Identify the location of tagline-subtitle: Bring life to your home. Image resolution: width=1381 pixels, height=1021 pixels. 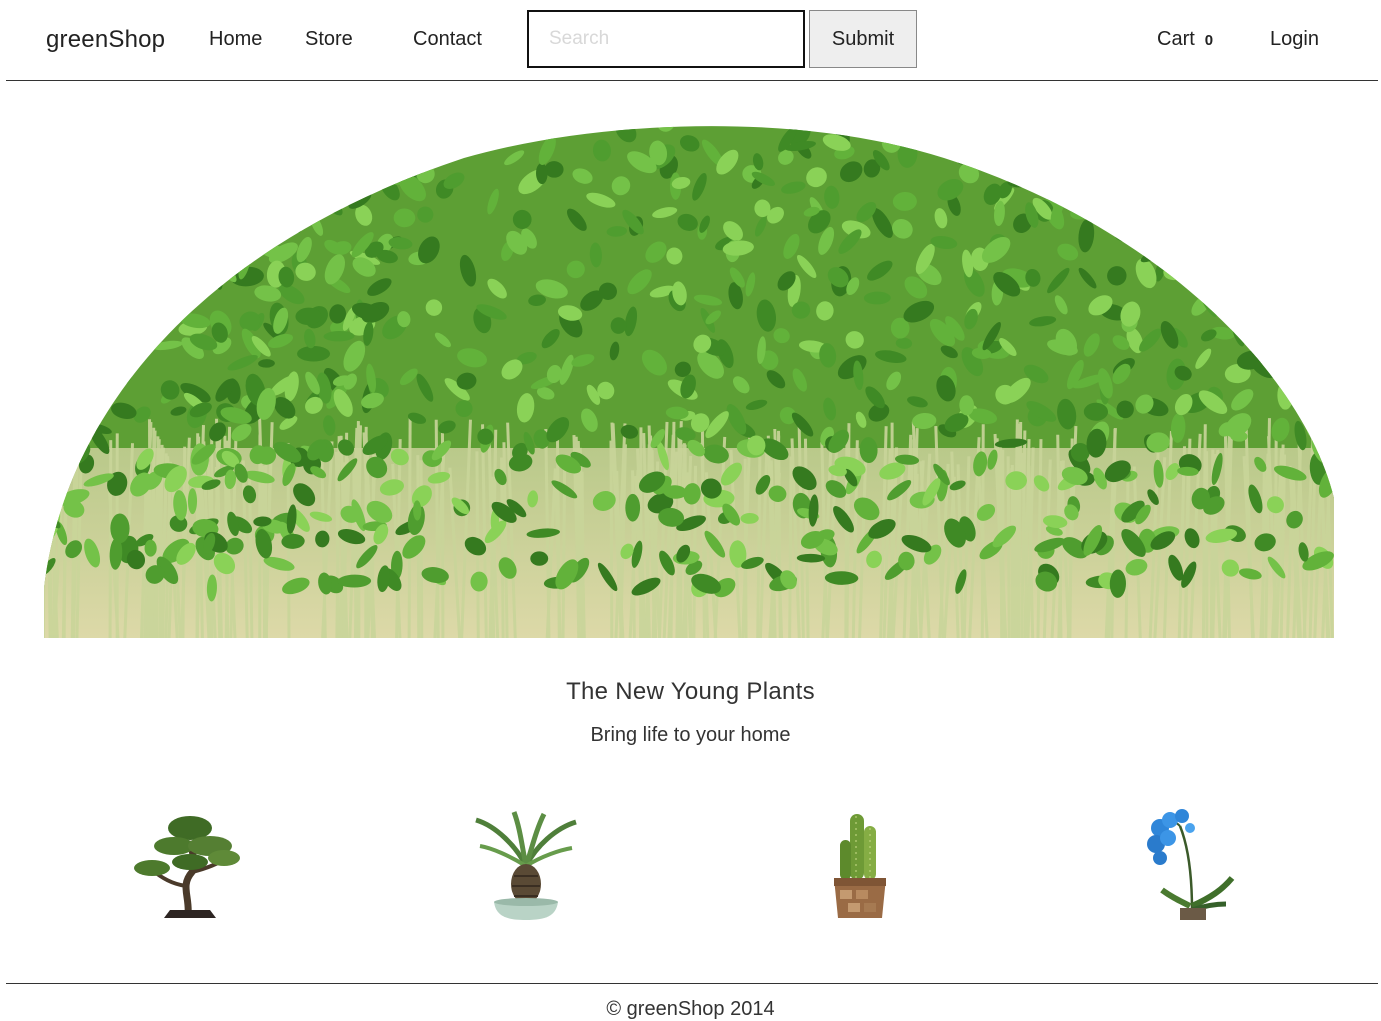
(690, 735).